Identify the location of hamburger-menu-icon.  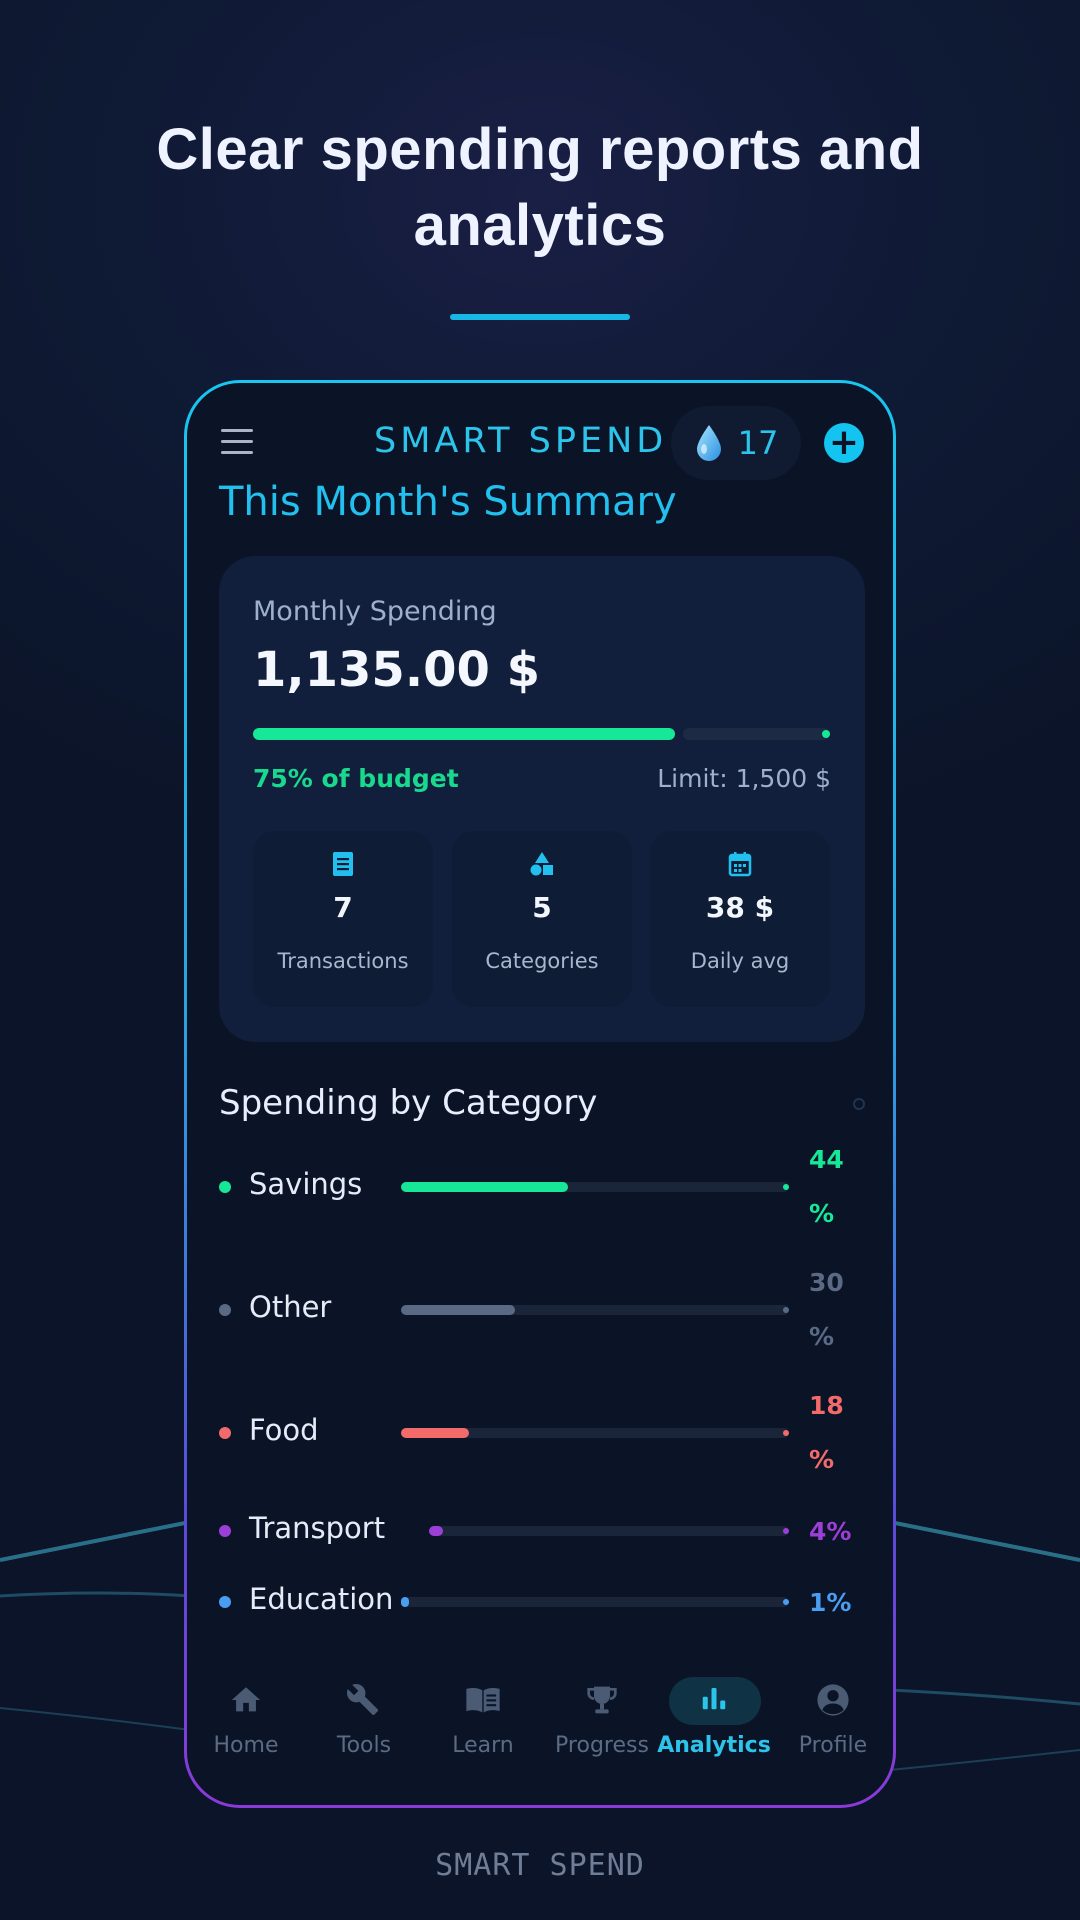
(237, 442).